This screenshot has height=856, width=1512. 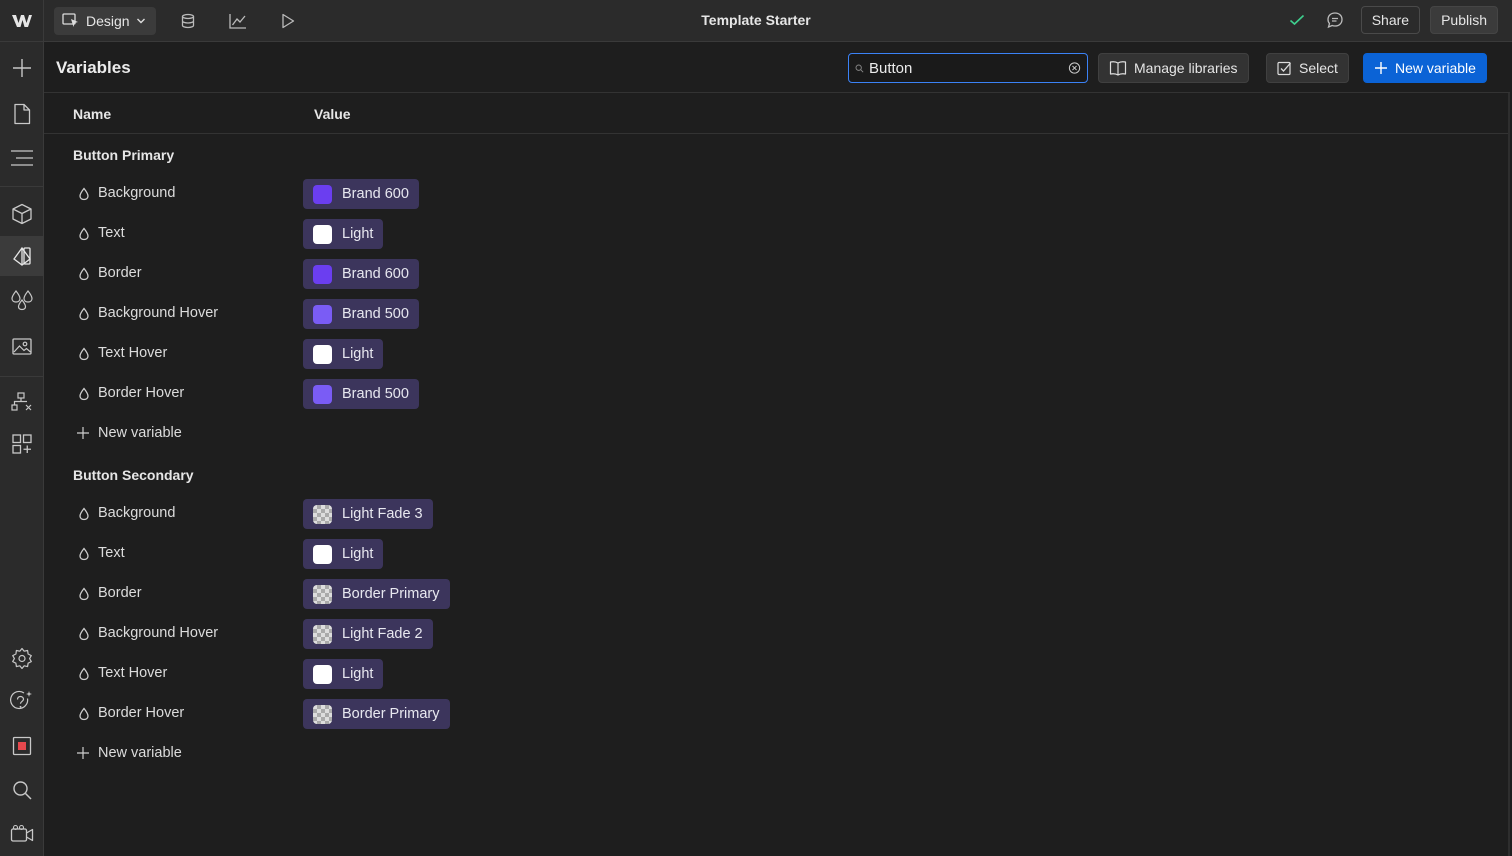 I want to click on value-label: Light Fade 3, so click(x=382, y=514).